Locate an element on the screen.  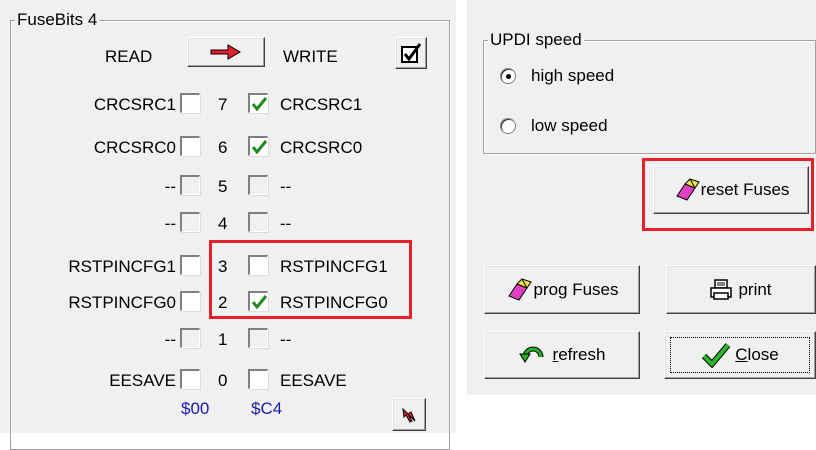
low-speed-radio is located at coordinates (508, 126).